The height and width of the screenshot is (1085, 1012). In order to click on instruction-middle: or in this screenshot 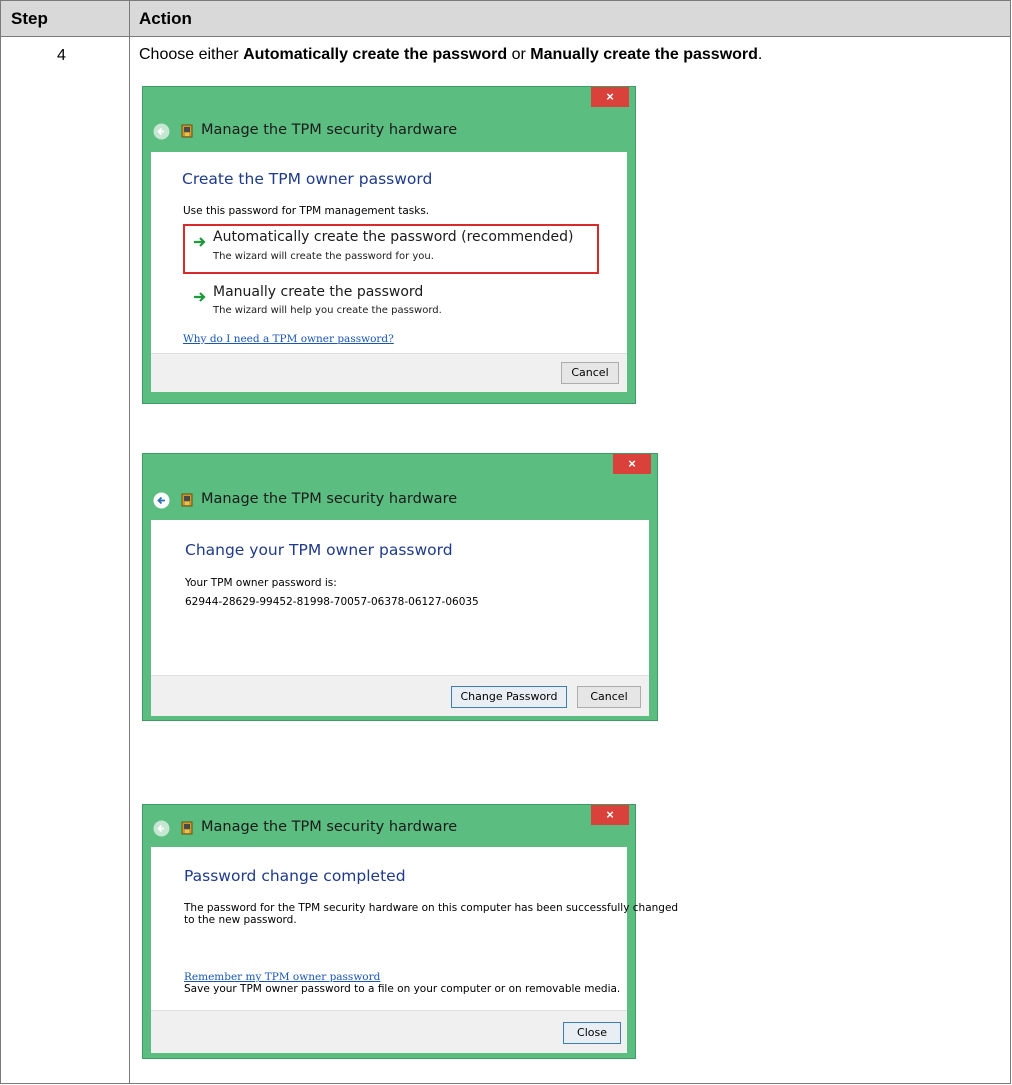, I will do `click(519, 54)`.